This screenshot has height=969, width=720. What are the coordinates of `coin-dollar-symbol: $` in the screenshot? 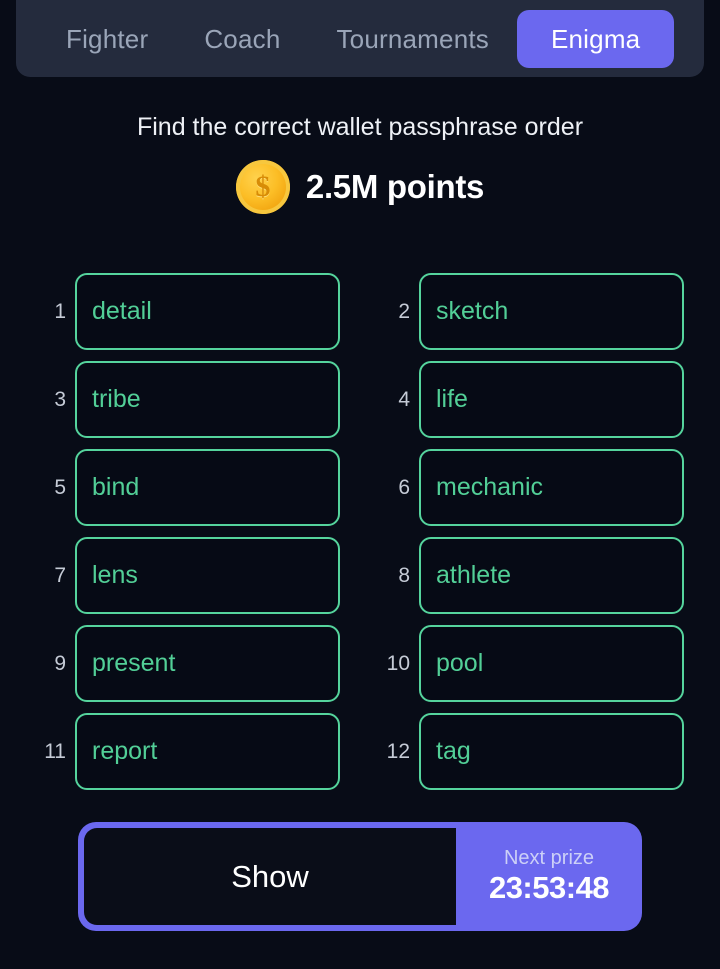 It's located at (263, 186).